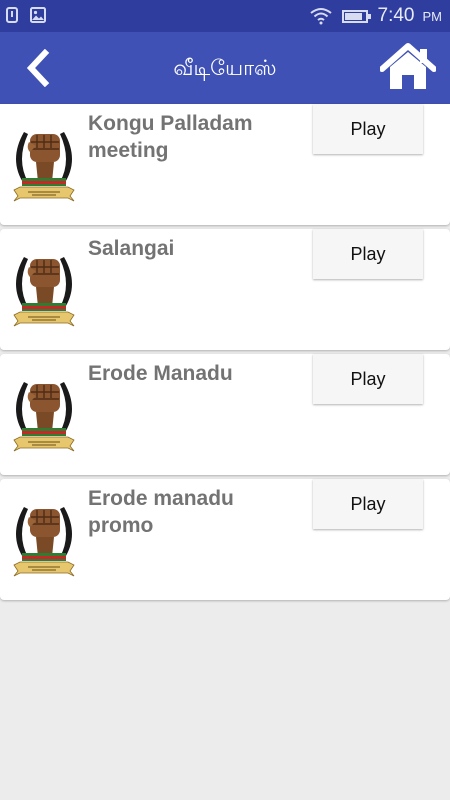  Describe the element at coordinates (225, 16) in the screenshot. I see `status-bar: 7:40 PM` at that location.